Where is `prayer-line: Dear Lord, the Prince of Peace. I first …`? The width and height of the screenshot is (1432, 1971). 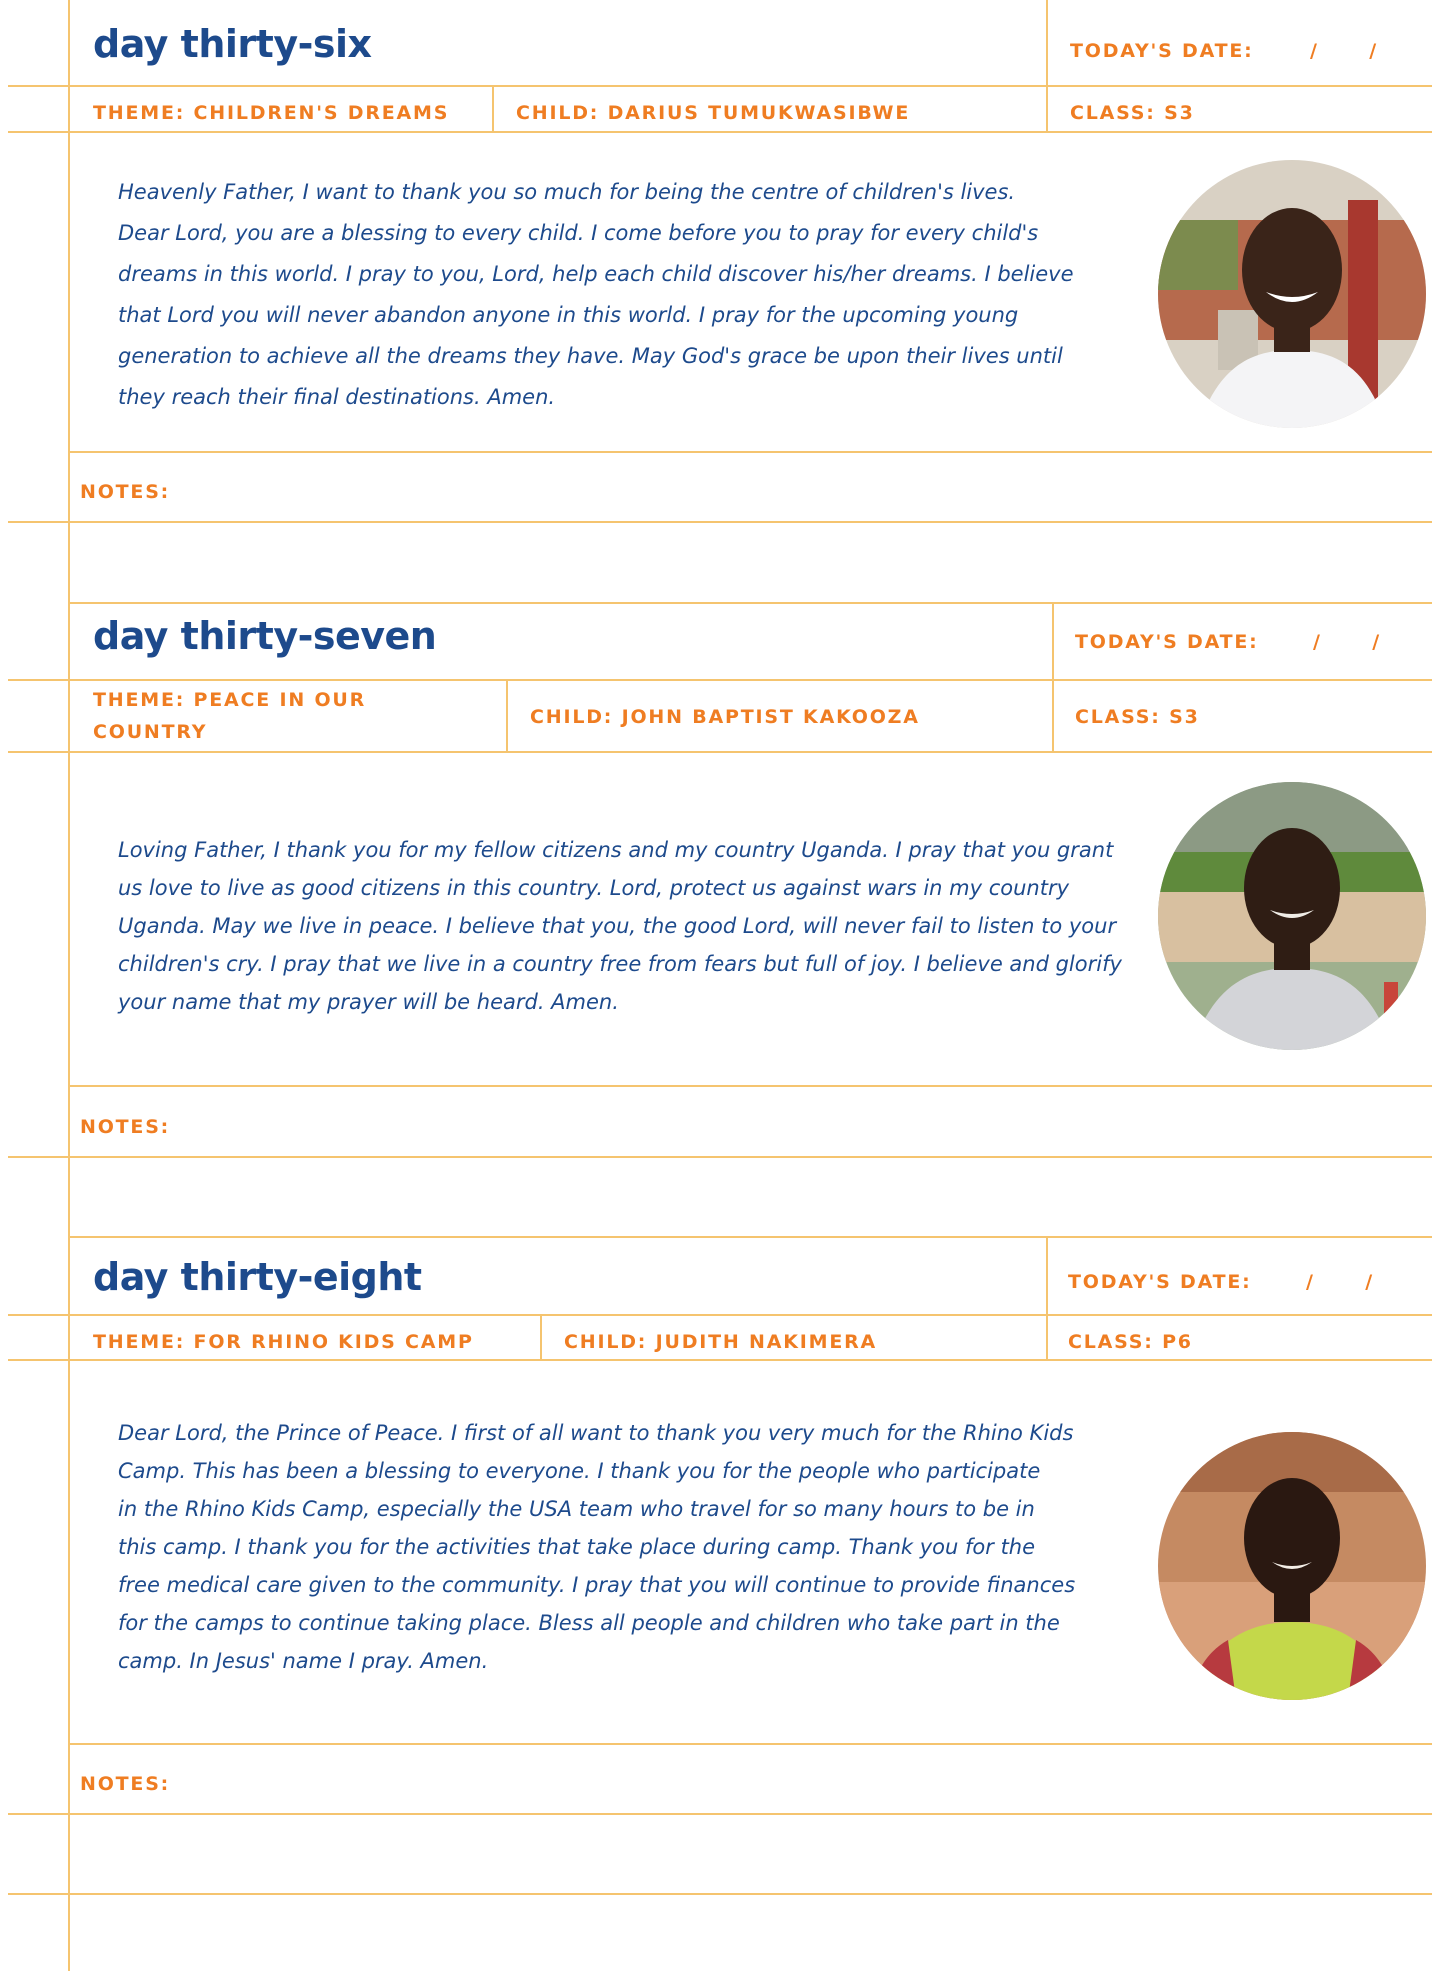
prayer-line: Dear Lord, the Prince of Peace. I first … is located at coordinates (596, 1433).